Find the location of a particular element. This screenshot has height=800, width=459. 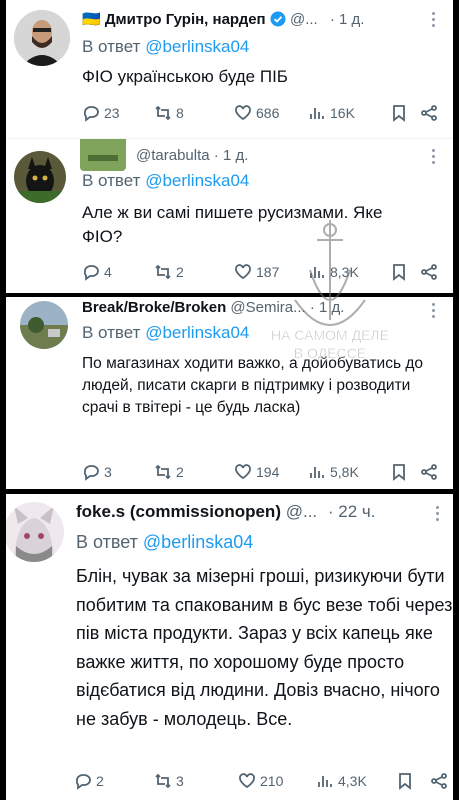

timestamp: · 22 ч. is located at coordinates (352, 511).